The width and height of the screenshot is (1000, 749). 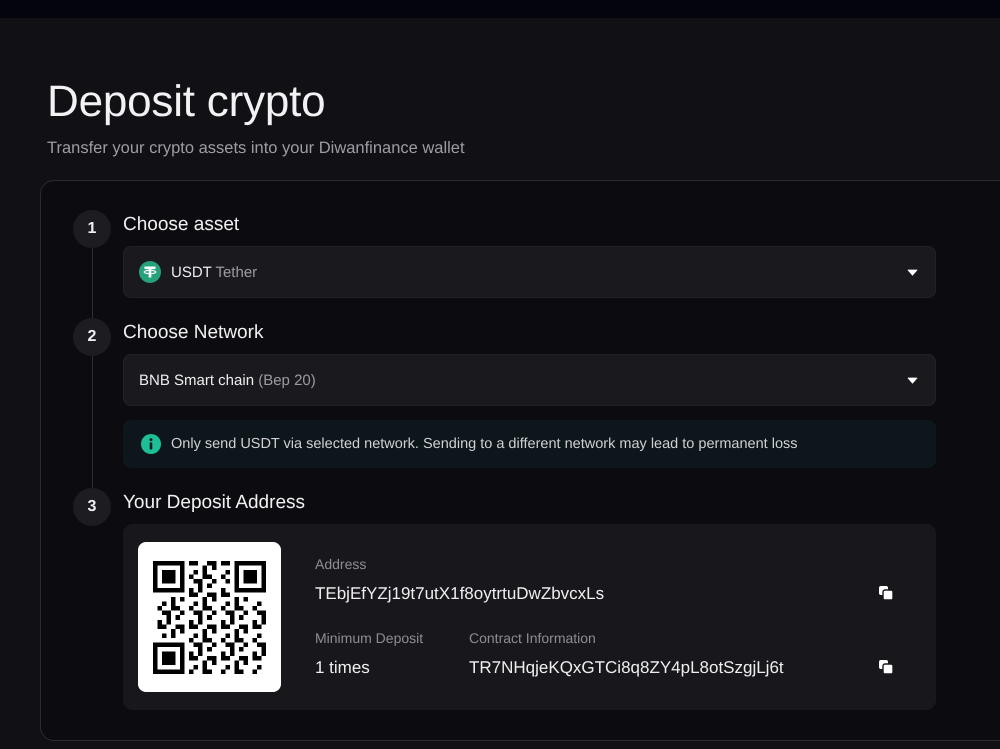 What do you see at coordinates (532, 638) in the screenshot?
I see `contract-label: Contract Information` at bounding box center [532, 638].